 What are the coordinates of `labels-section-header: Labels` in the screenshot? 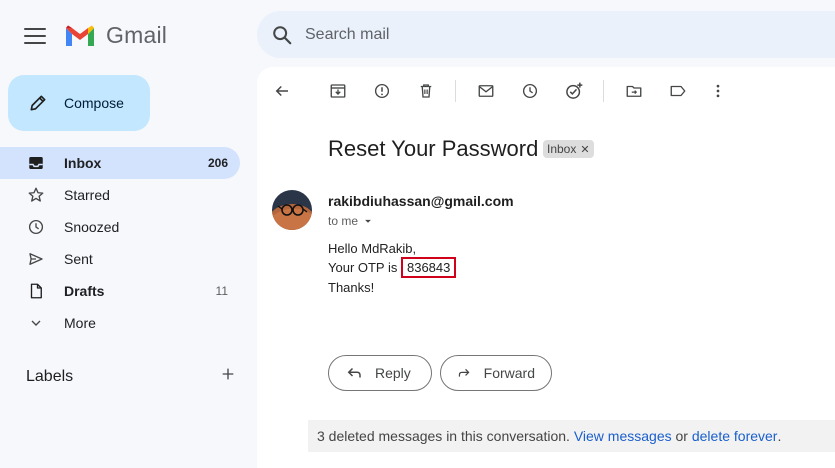 It's located at (131, 376).